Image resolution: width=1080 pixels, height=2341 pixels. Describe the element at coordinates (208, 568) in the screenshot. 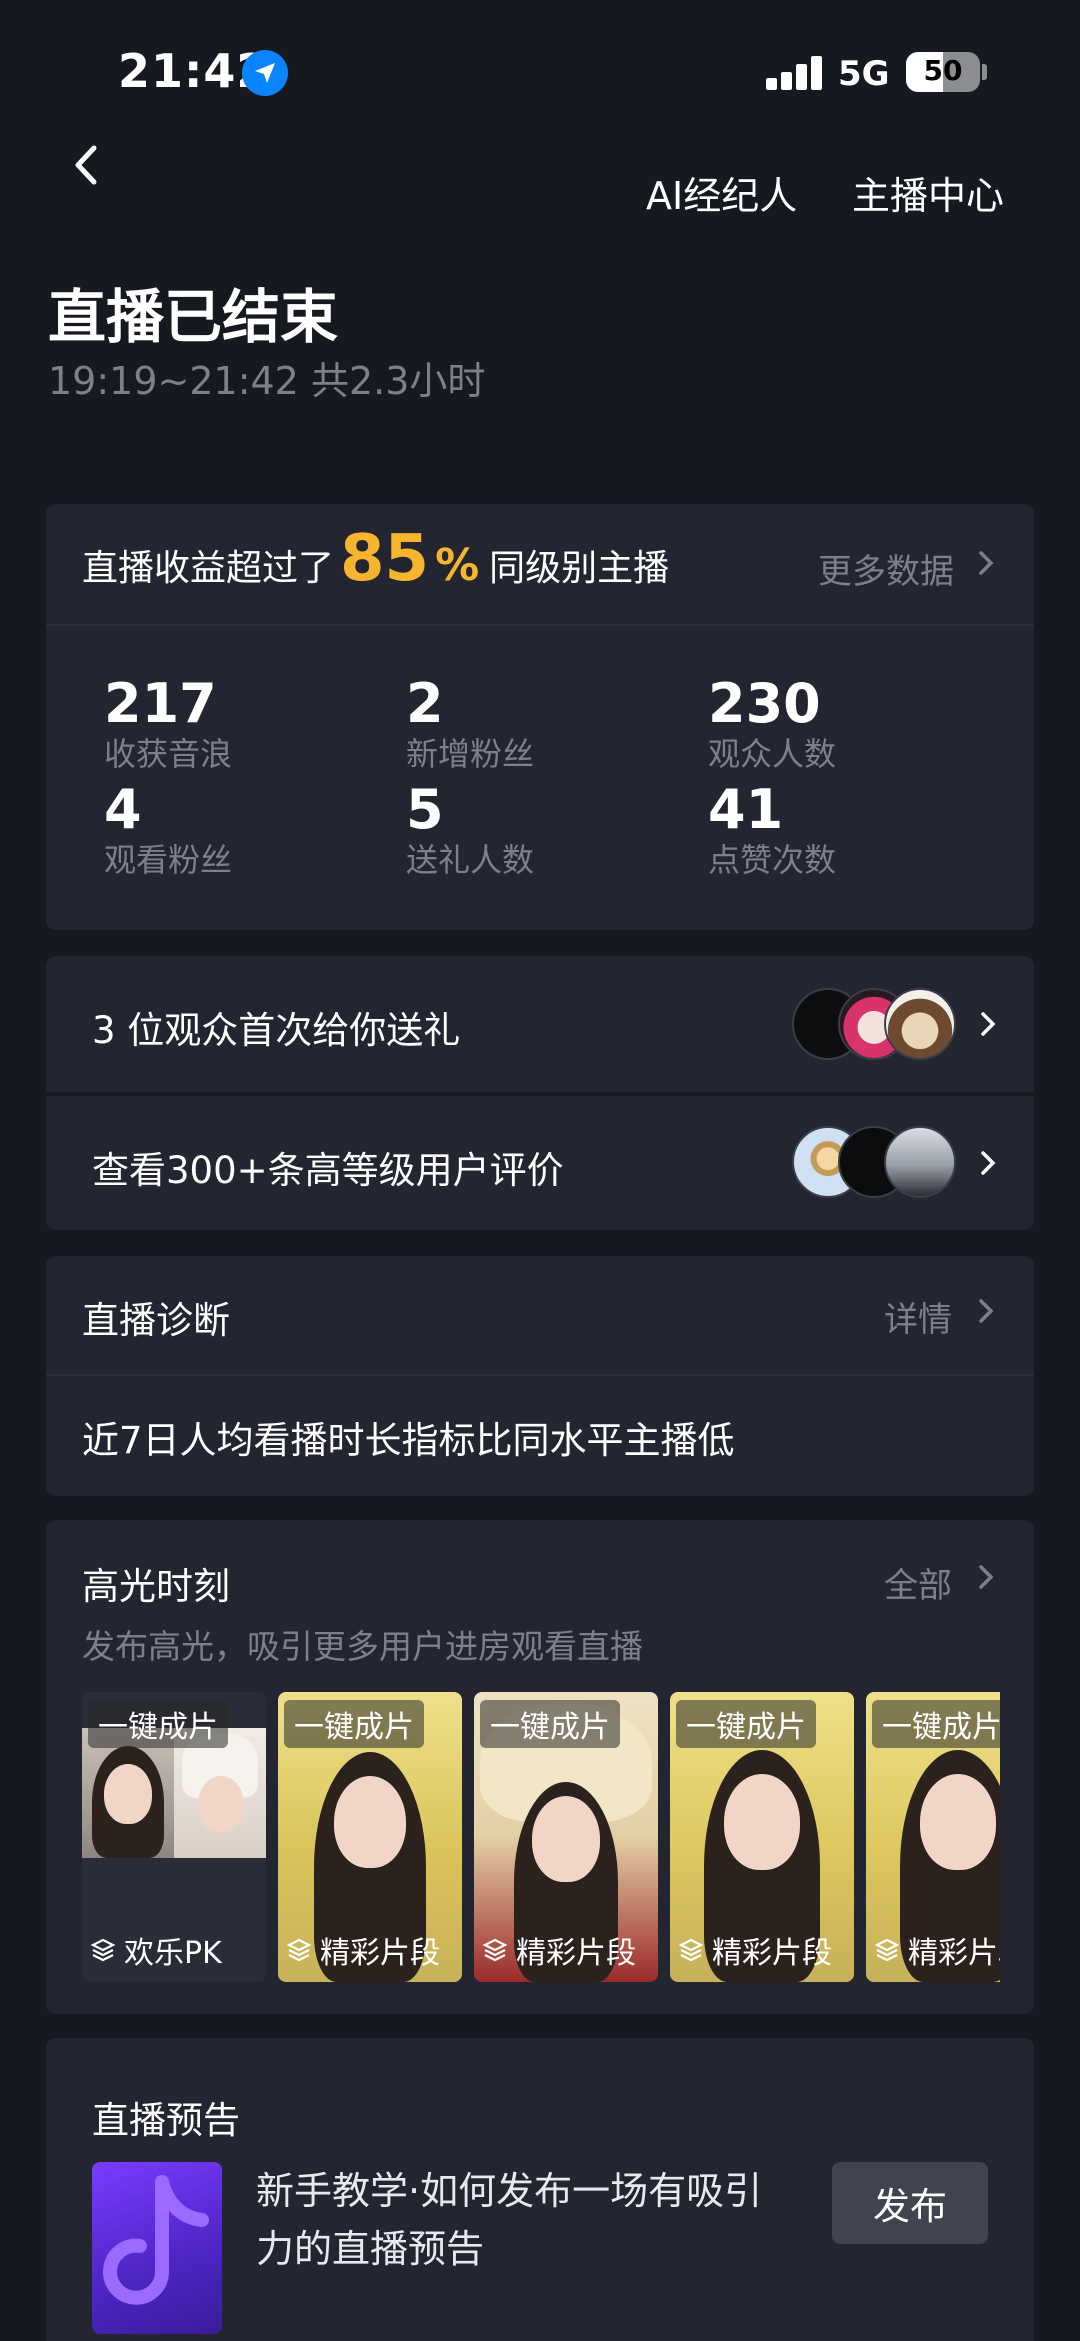

I see `earnings-prefix: 直播收益超过了` at that location.